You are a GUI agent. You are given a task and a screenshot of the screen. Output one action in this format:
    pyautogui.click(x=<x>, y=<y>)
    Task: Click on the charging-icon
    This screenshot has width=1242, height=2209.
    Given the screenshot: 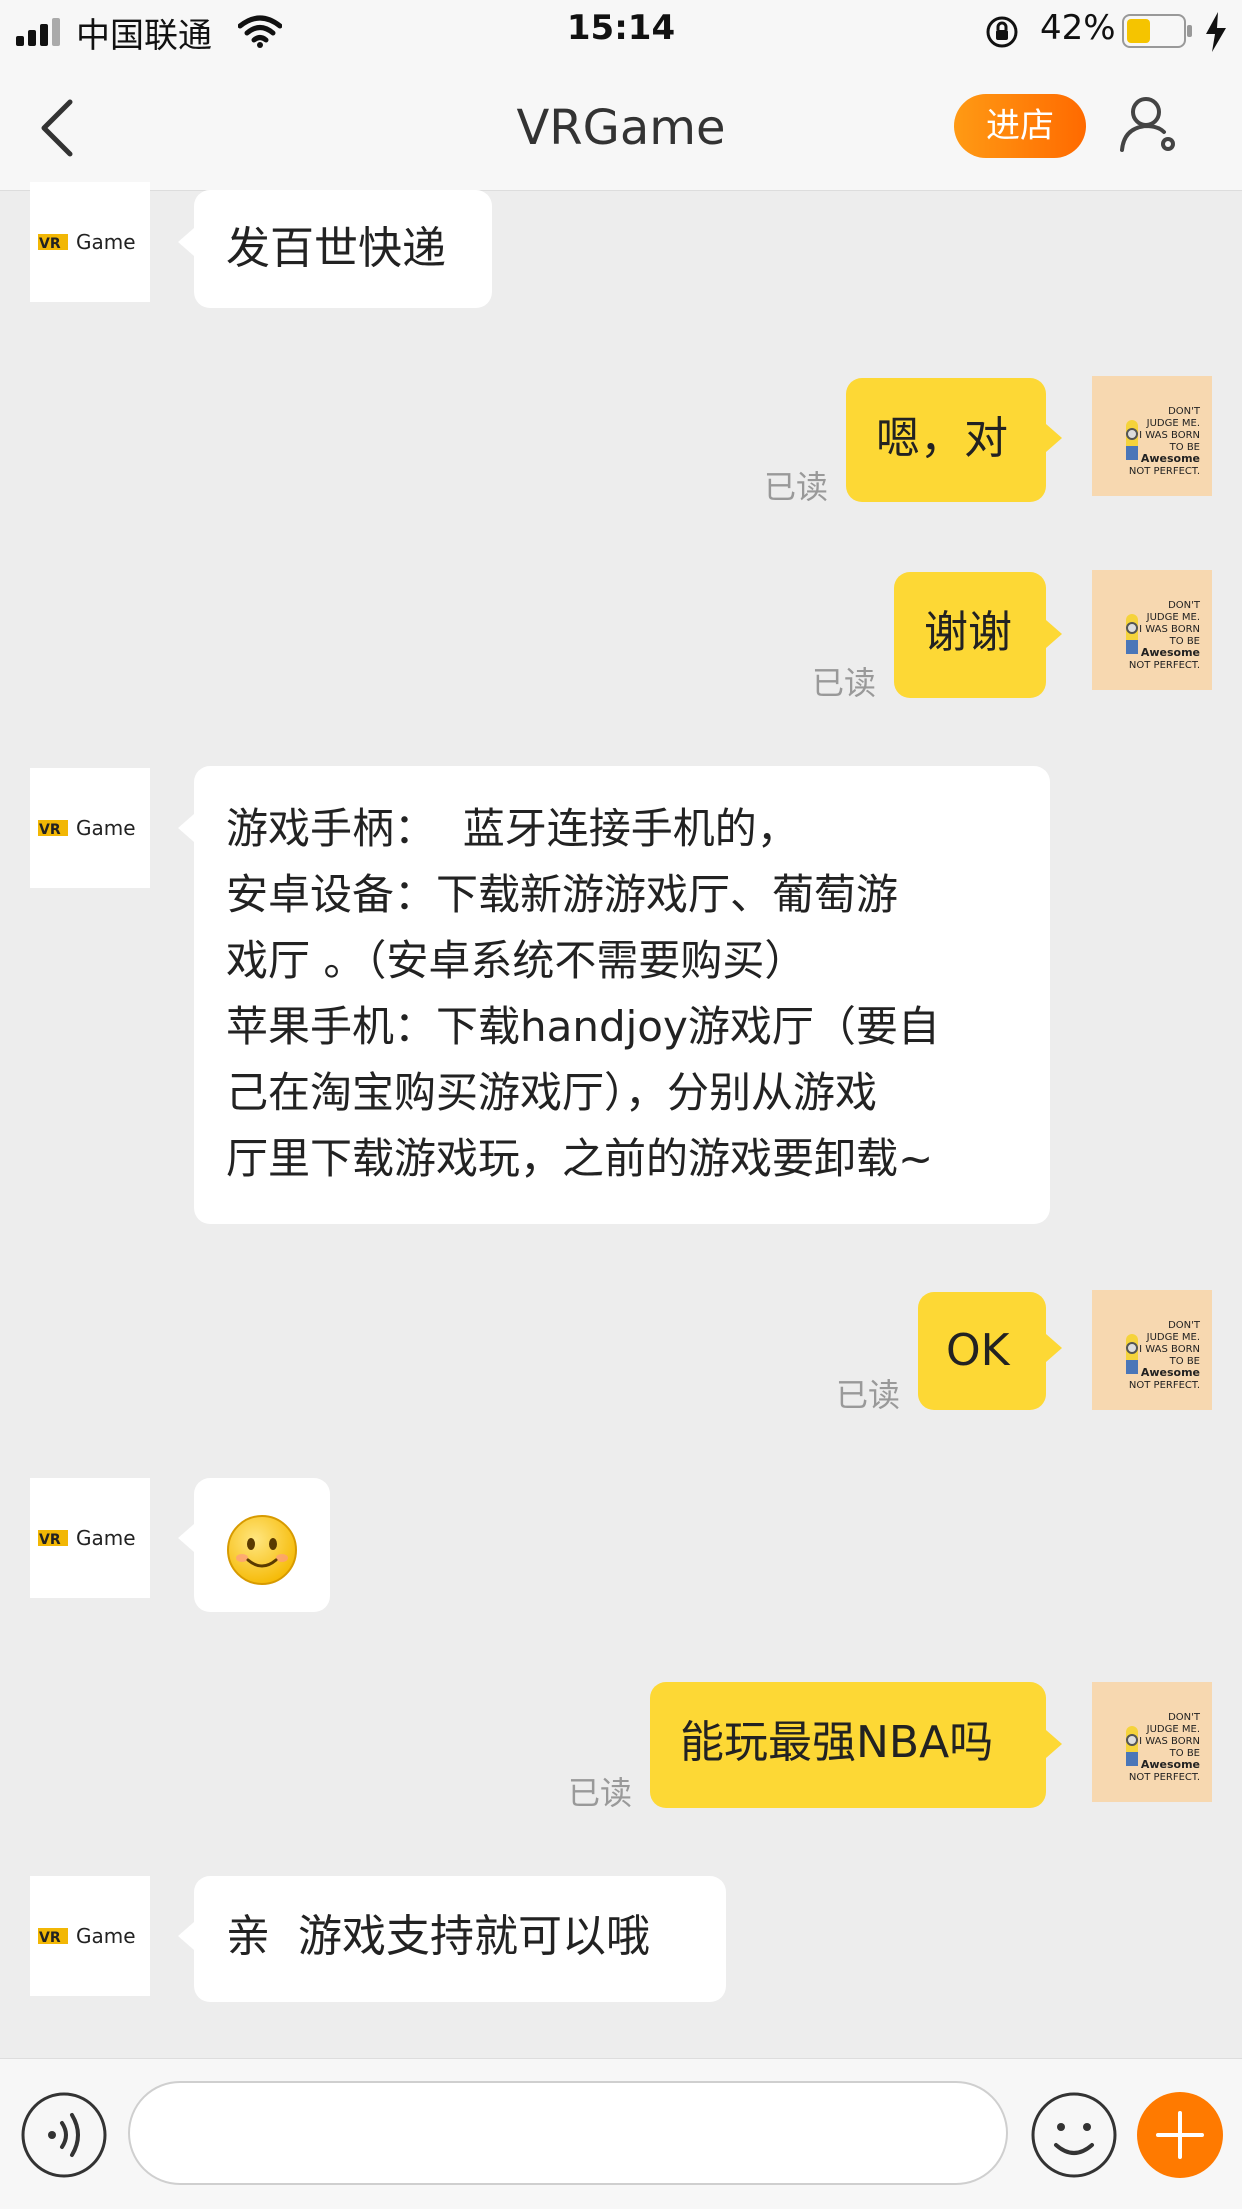 What is the action you would take?
    pyautogui.click(x=1216, y=32)
    